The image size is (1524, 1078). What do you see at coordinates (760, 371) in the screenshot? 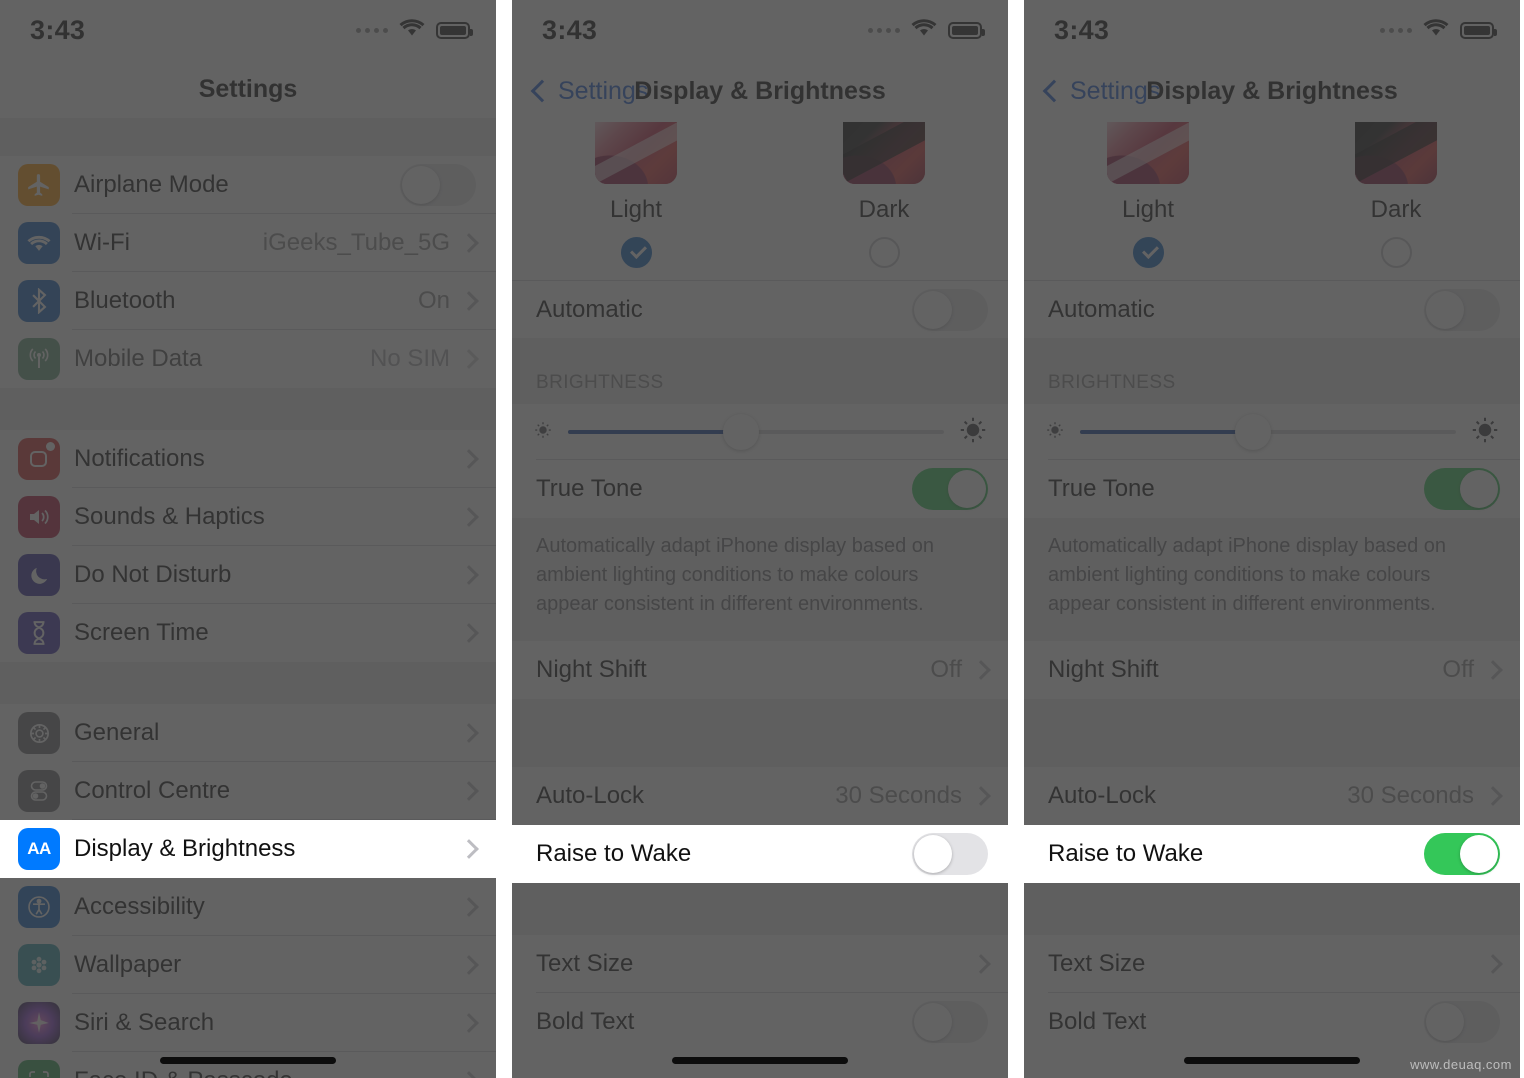
I see `section-header-brightness: BRIGHTNESS` at bounding box center [760, 371].